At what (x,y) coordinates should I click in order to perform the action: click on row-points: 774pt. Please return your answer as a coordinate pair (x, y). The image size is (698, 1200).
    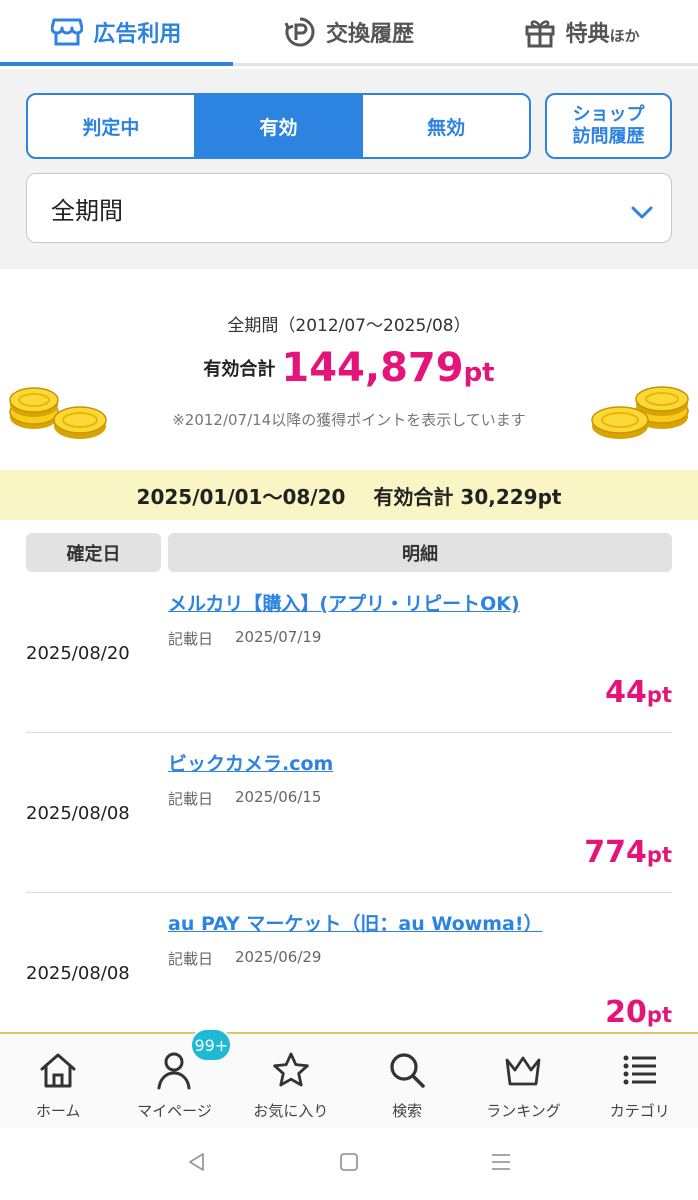
    Looking at the image, I should click on (628, 852).